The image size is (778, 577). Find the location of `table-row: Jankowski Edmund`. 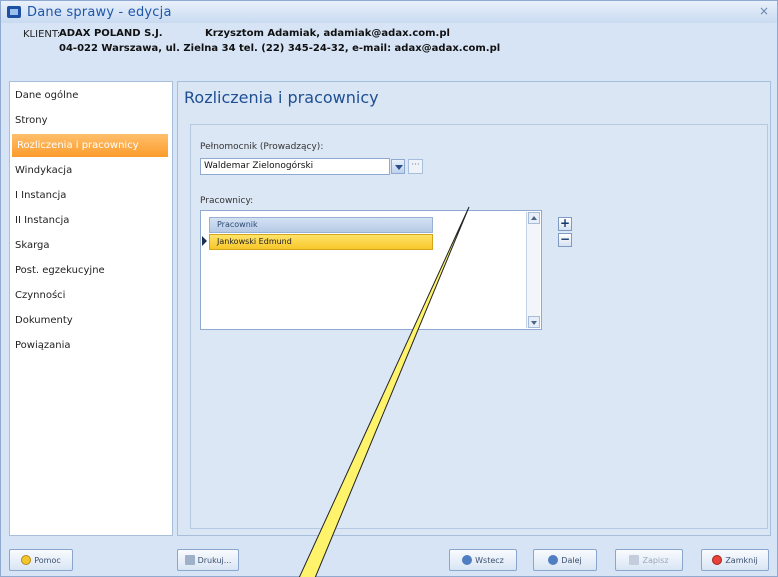

table-row: Jankowski Edmund is located at coordinates (321, 242).